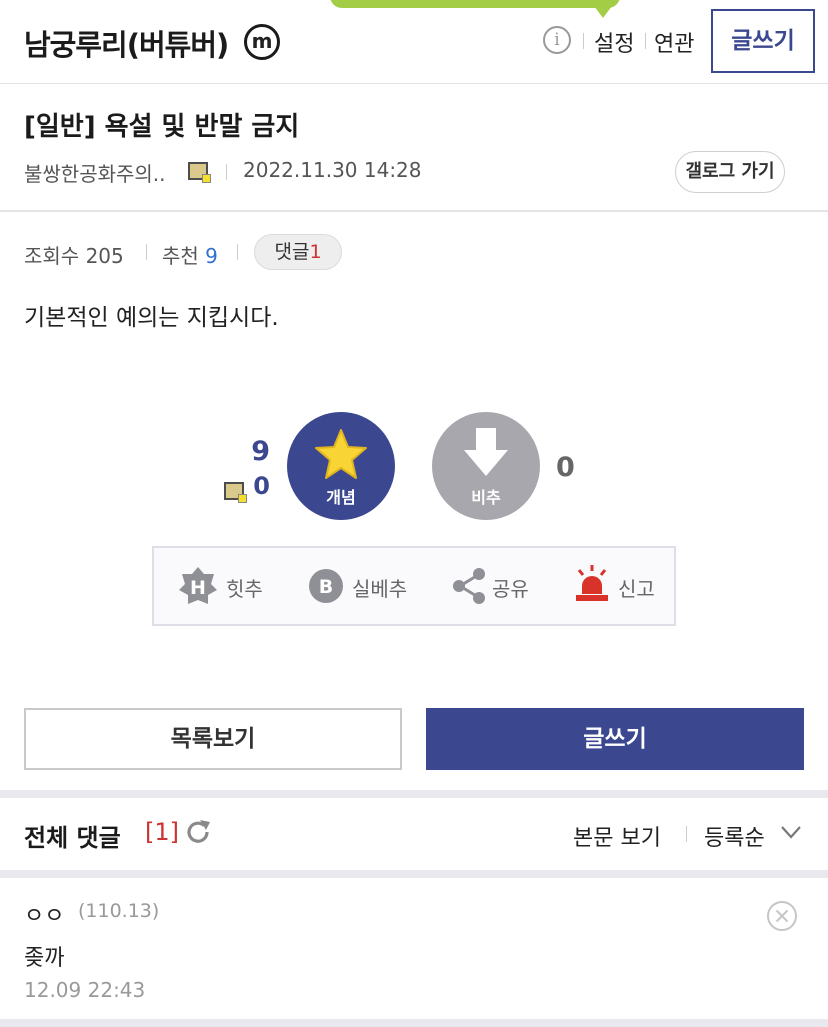 The height and width of the screenshot is (1027, 828). What do you see at coordinates (198, 832) in the screenshot?
I see `refresh-icon` at bounding box center [198, 832].